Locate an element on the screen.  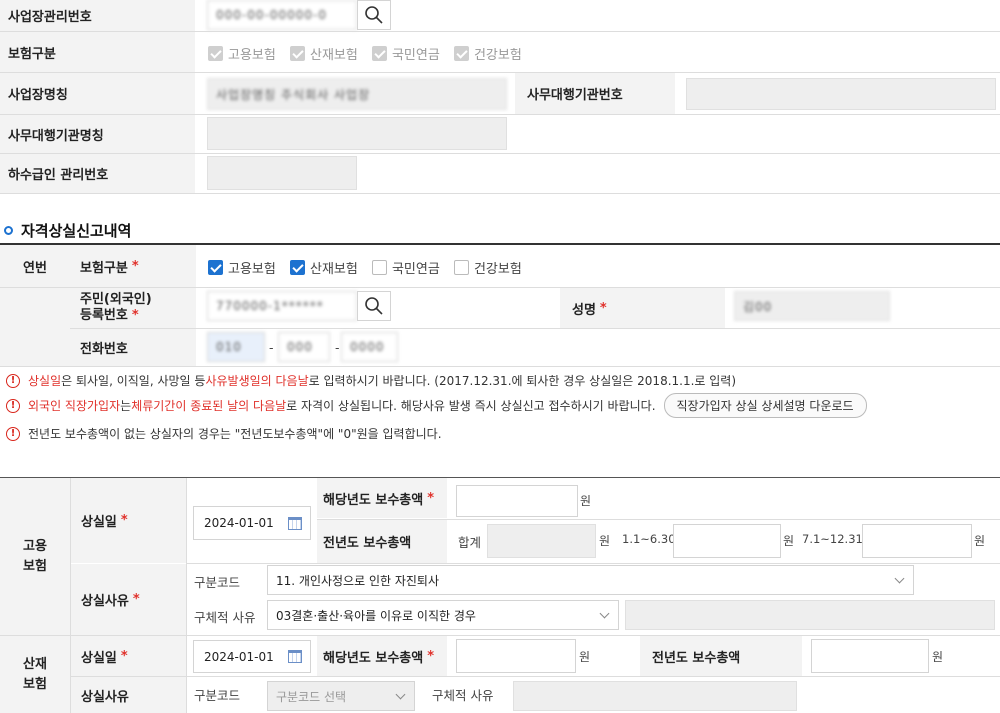
emp-code-select: 11. 개인사정으로 인한 자진퇴사 is located at coordinates (590, 580).